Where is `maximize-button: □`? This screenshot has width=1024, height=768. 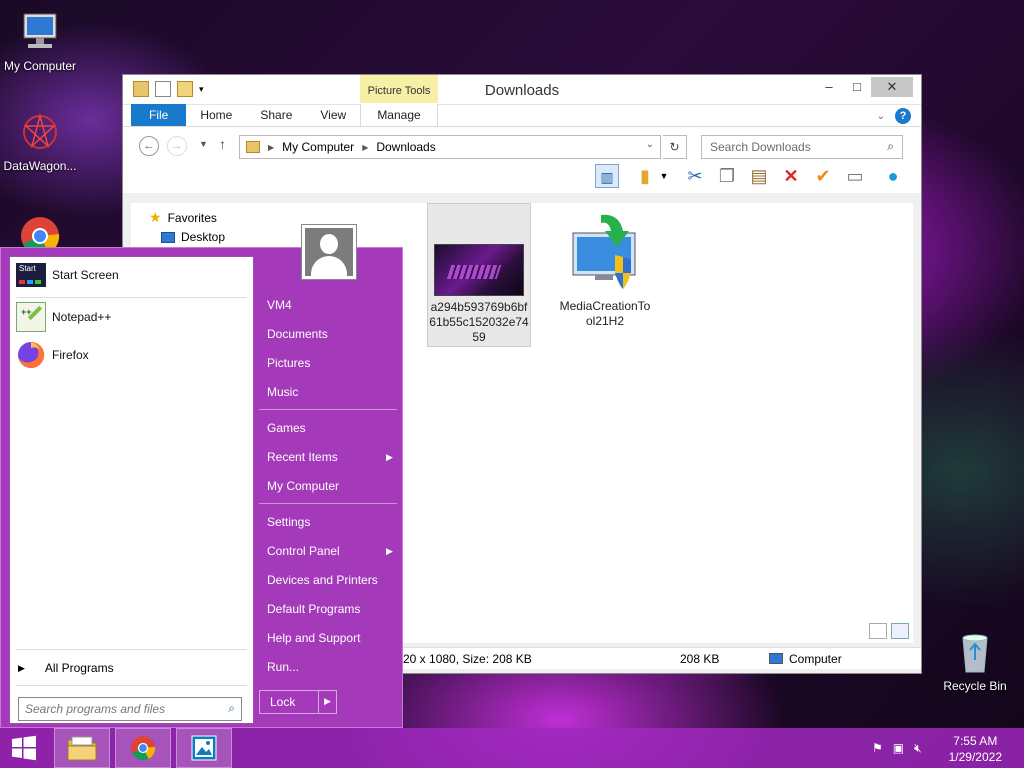 maximize-button: □ is located at coordinates (857, 87).